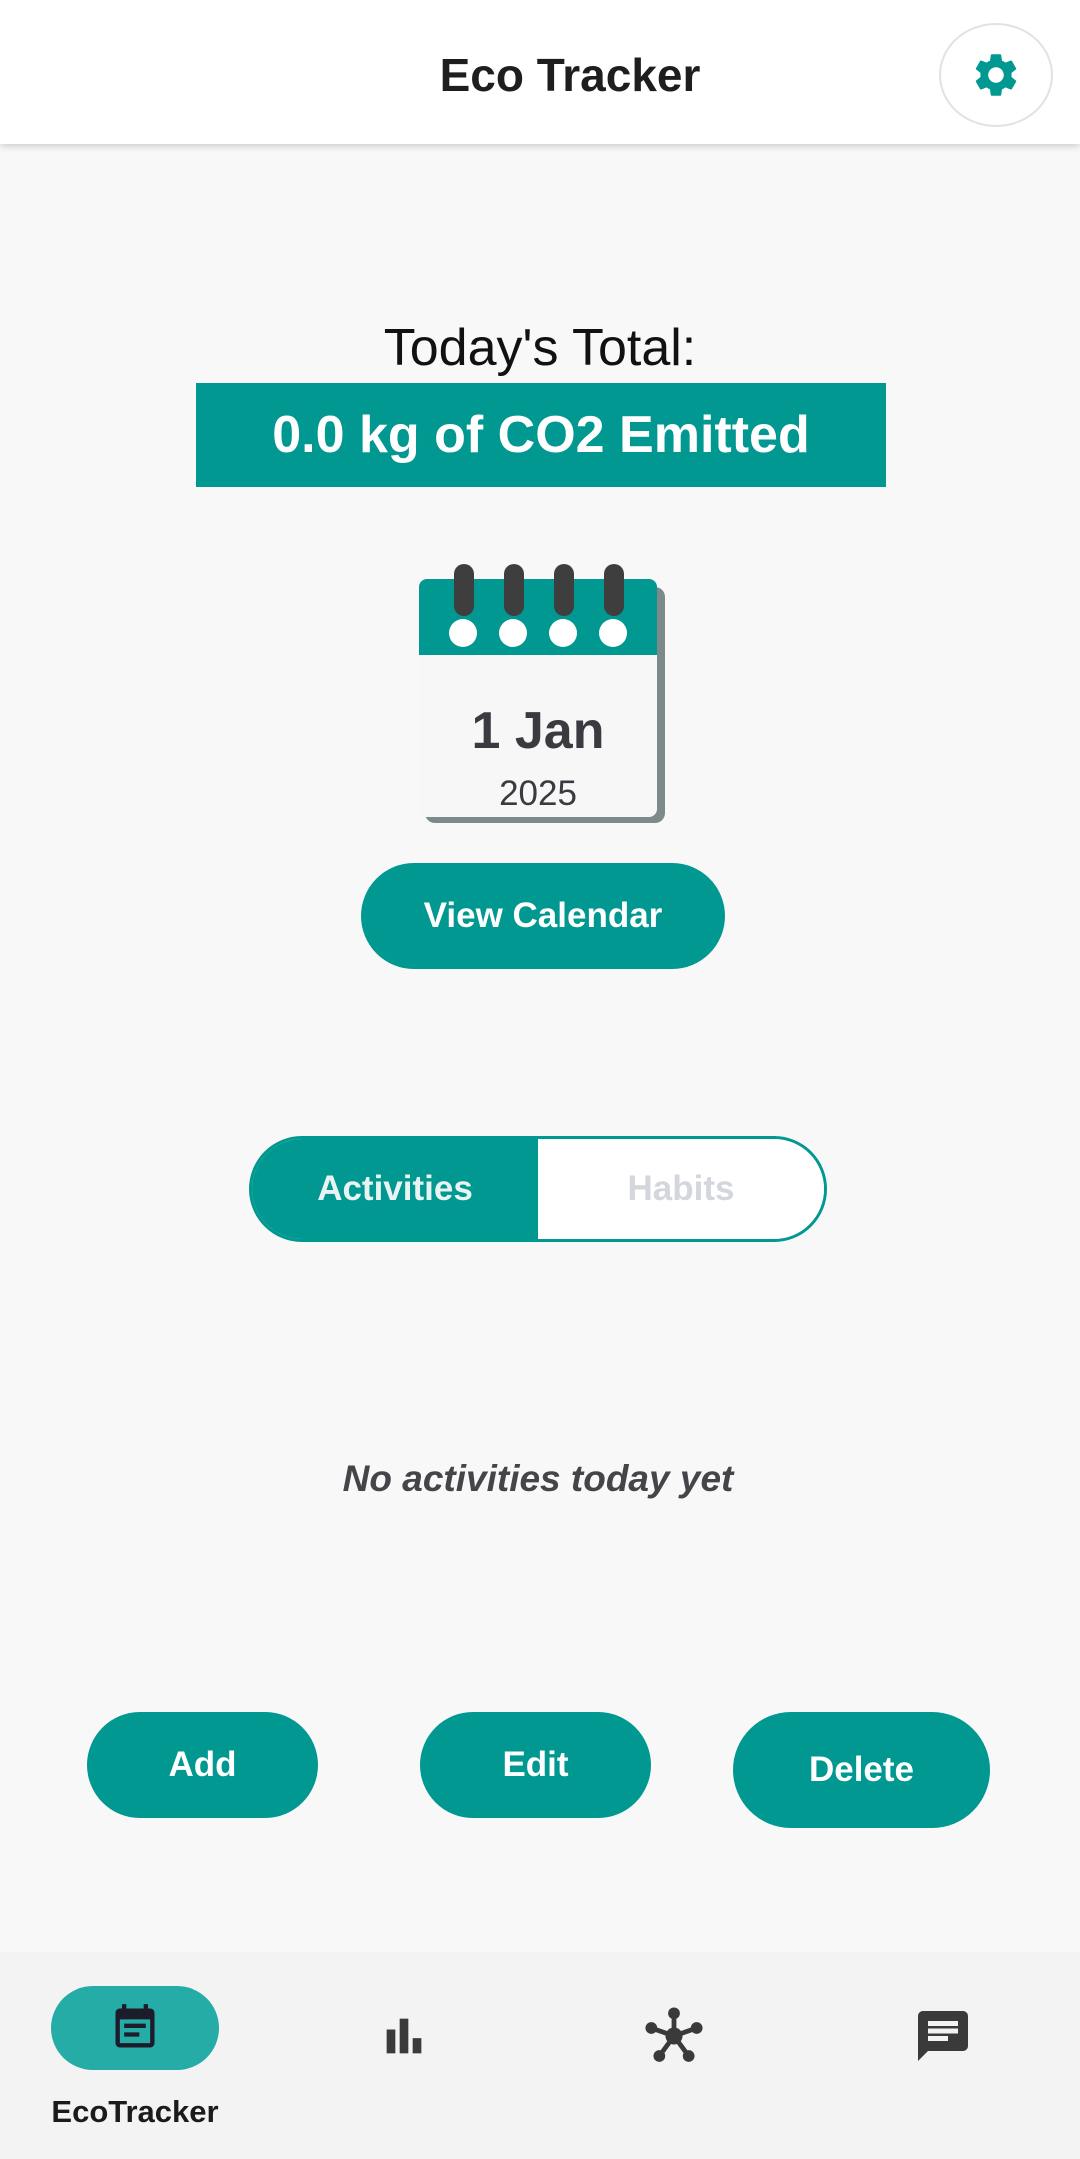 This screenshot has height=2159, width=1080. What do you see at coordinates (538, 731) in the screenshot?
I see `calendar-day: 1 Jan` at bounding box center [538, 731].